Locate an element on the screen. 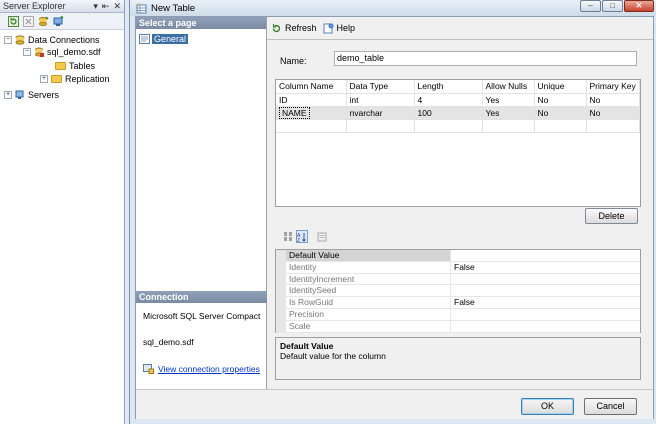  col-header-data-type: Data Type is located at coordinates (380, 87).